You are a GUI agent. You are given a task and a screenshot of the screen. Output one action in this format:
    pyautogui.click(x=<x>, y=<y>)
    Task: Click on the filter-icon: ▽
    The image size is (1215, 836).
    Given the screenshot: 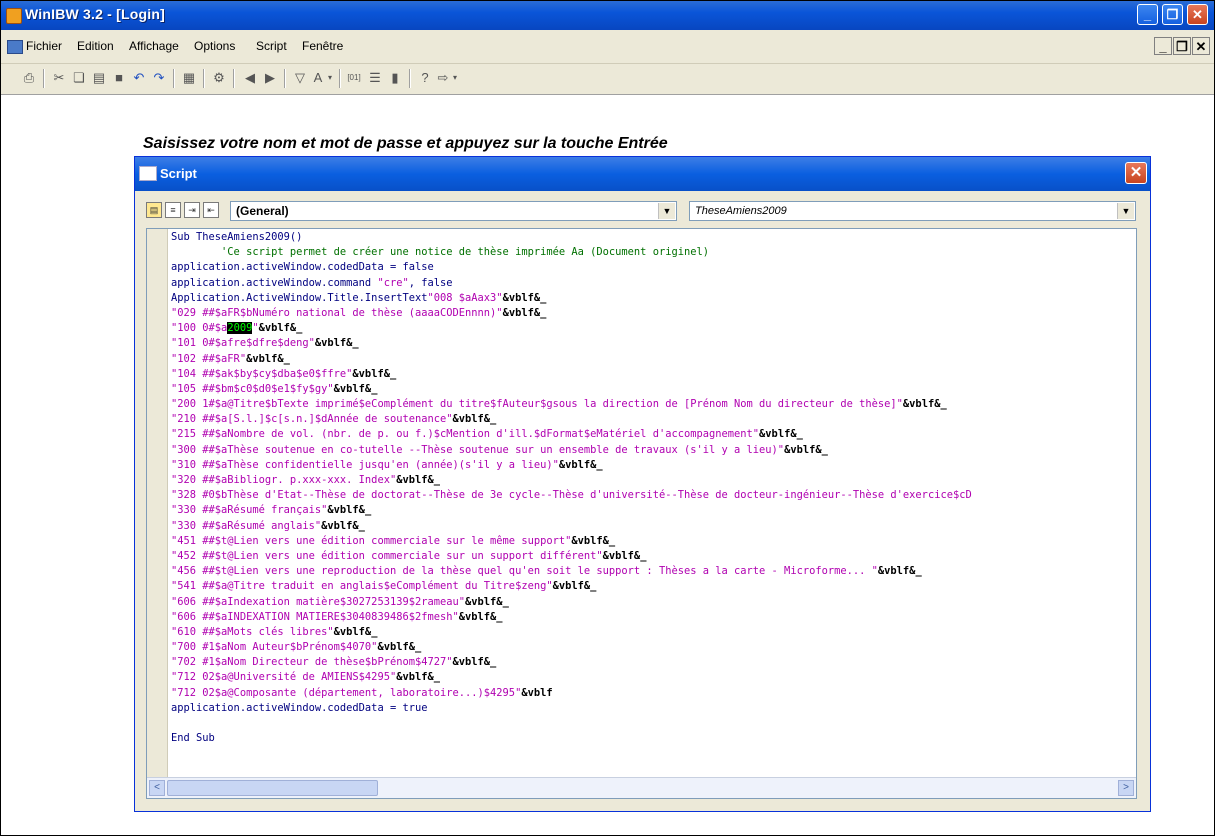 What is the action you would take?
    pyautogui.click(x=300, y=78)
    